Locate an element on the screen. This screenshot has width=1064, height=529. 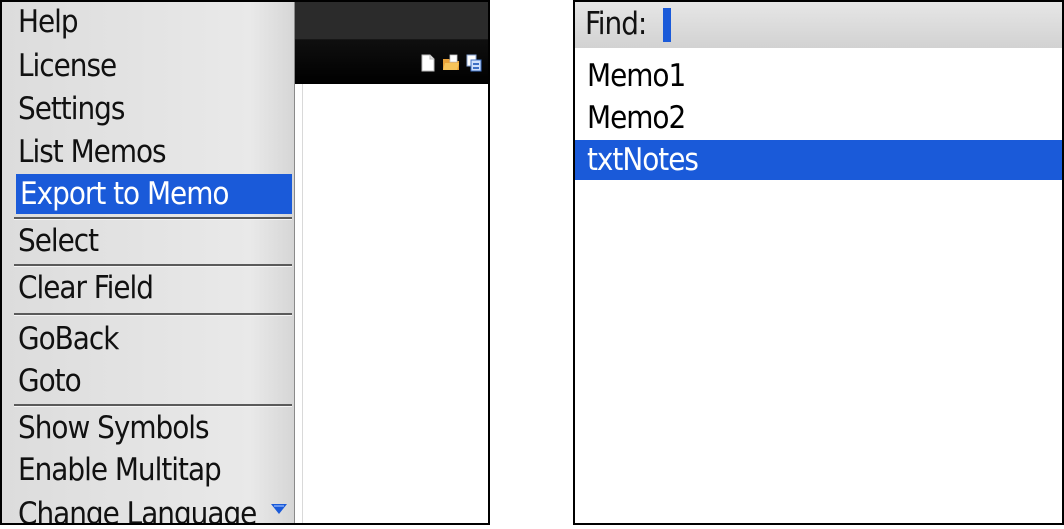
toolbar is located at coordinates (391, 43).